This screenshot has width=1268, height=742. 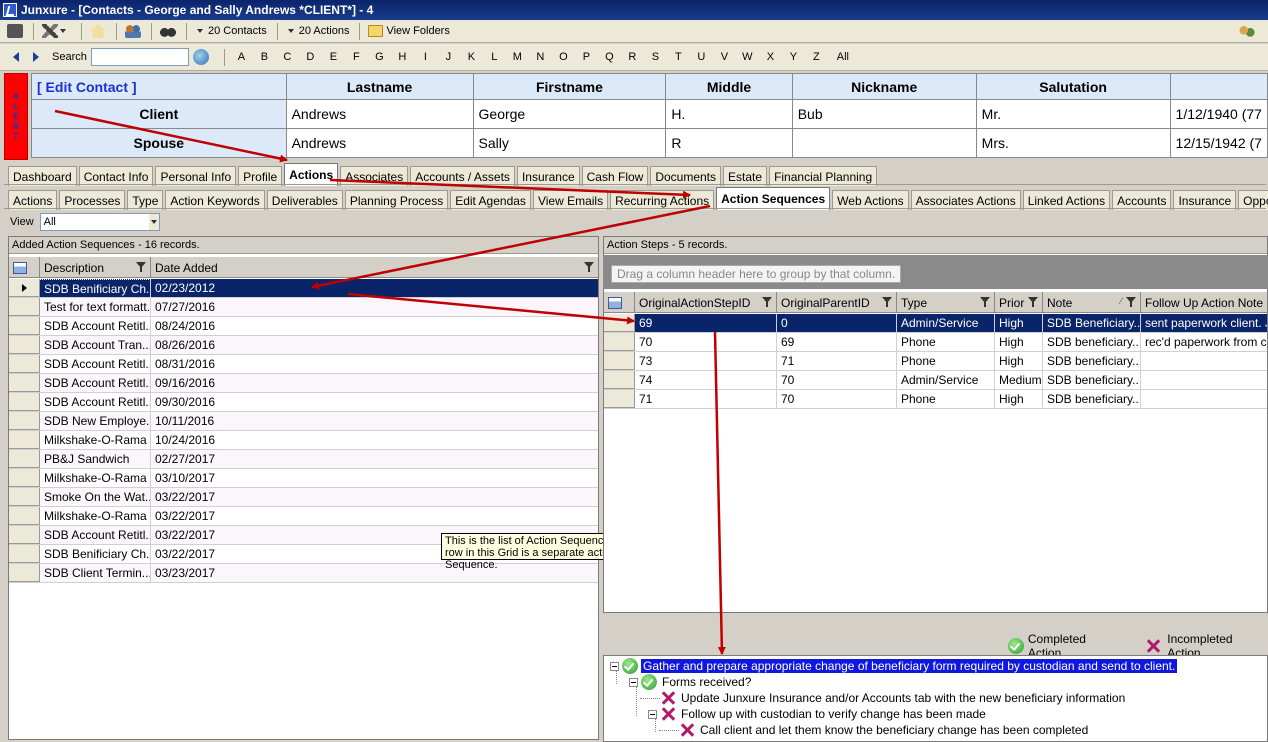 I want to click on column-chooser-button, so click(x=24, y=267).